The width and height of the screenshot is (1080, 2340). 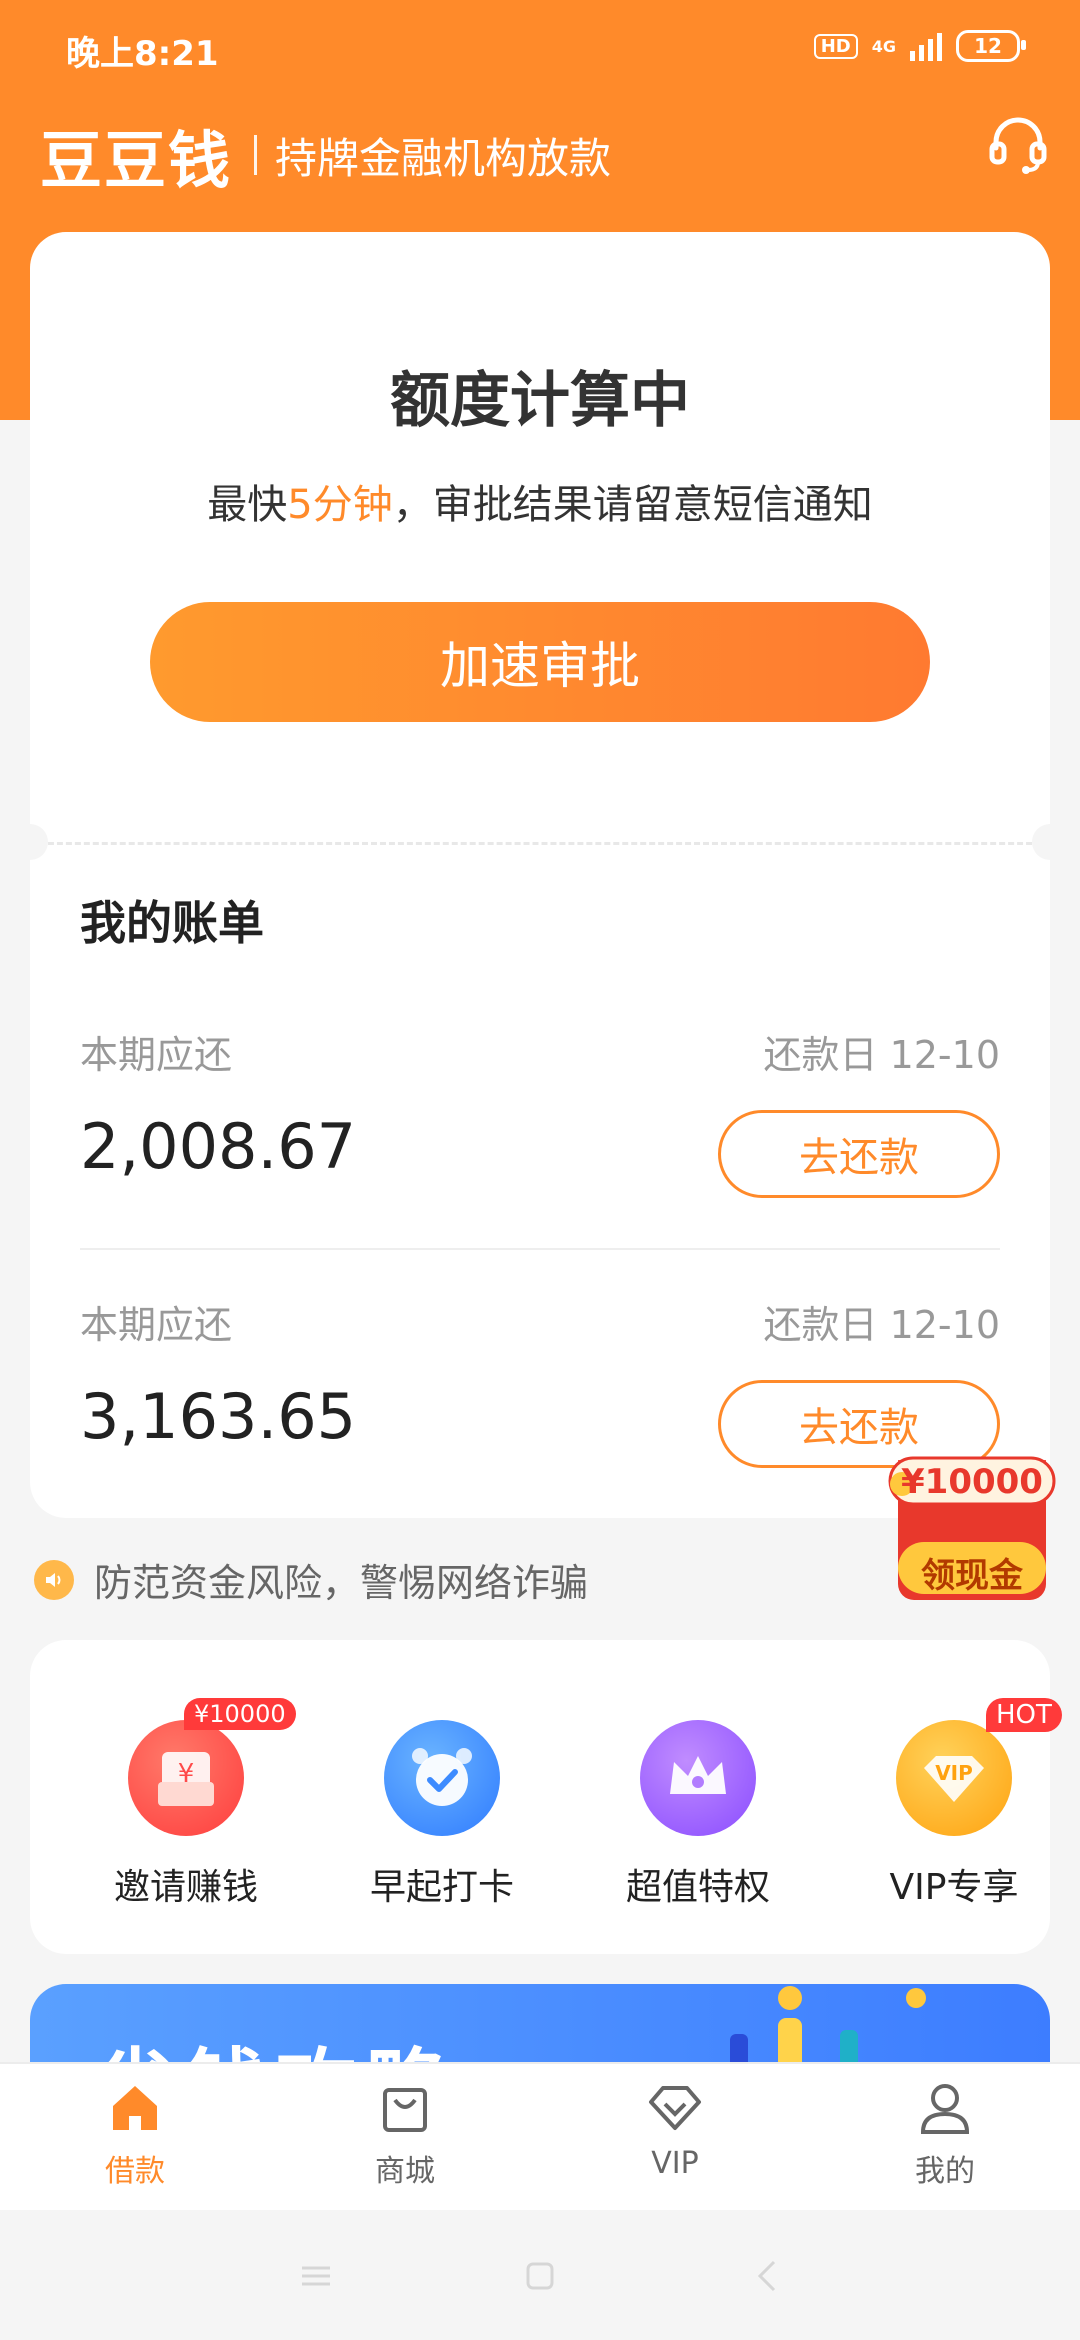 I want to click on quick-action-checkin: 早起打卡, so click(x=442, y=1815).